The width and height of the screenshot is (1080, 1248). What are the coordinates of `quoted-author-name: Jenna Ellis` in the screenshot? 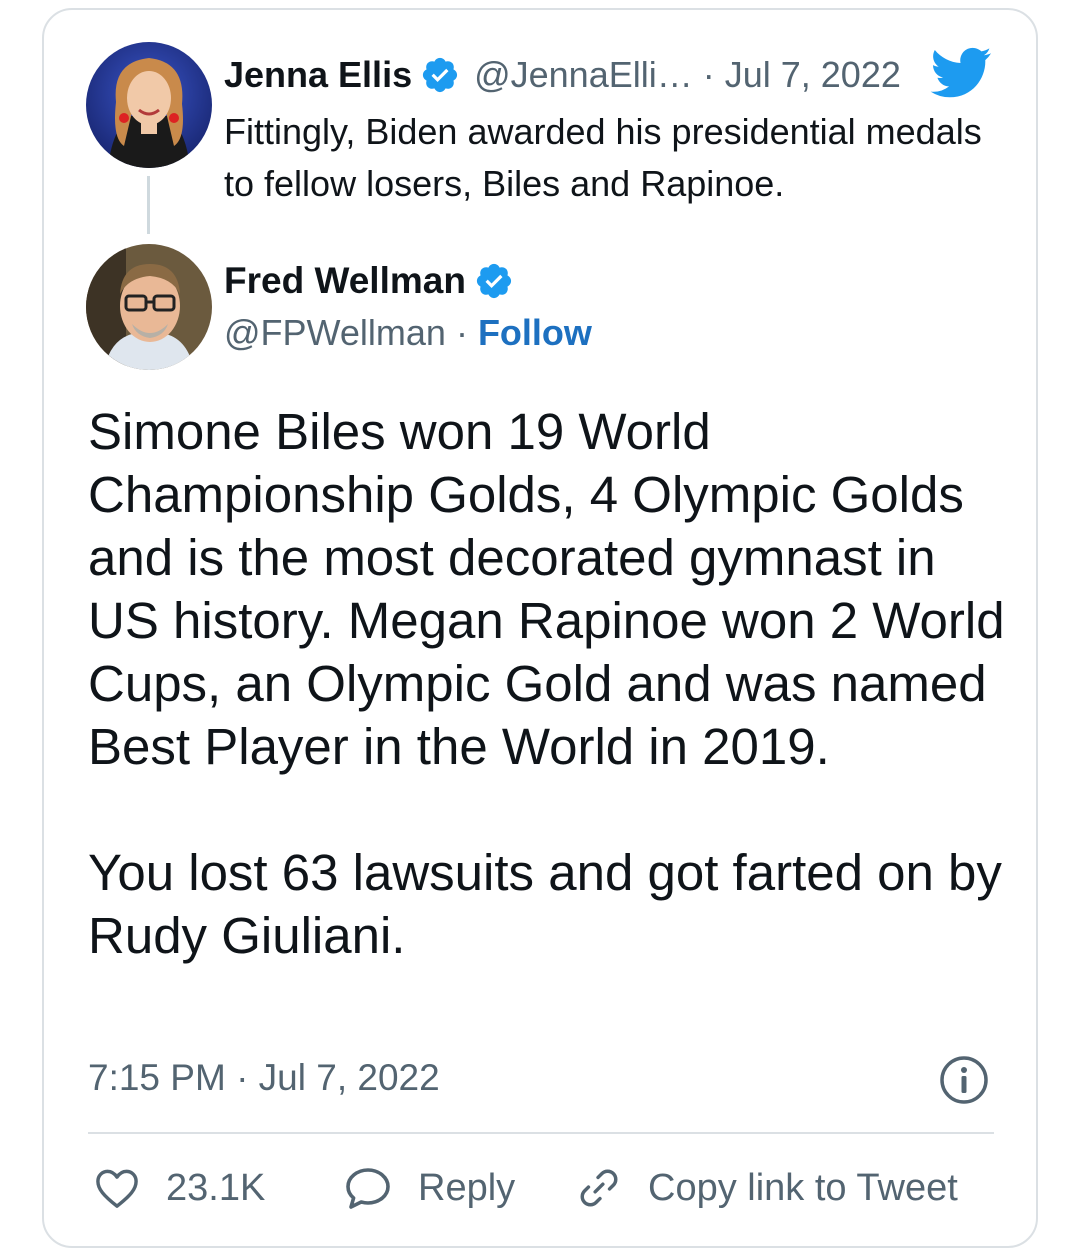 It's located at (318, 75).